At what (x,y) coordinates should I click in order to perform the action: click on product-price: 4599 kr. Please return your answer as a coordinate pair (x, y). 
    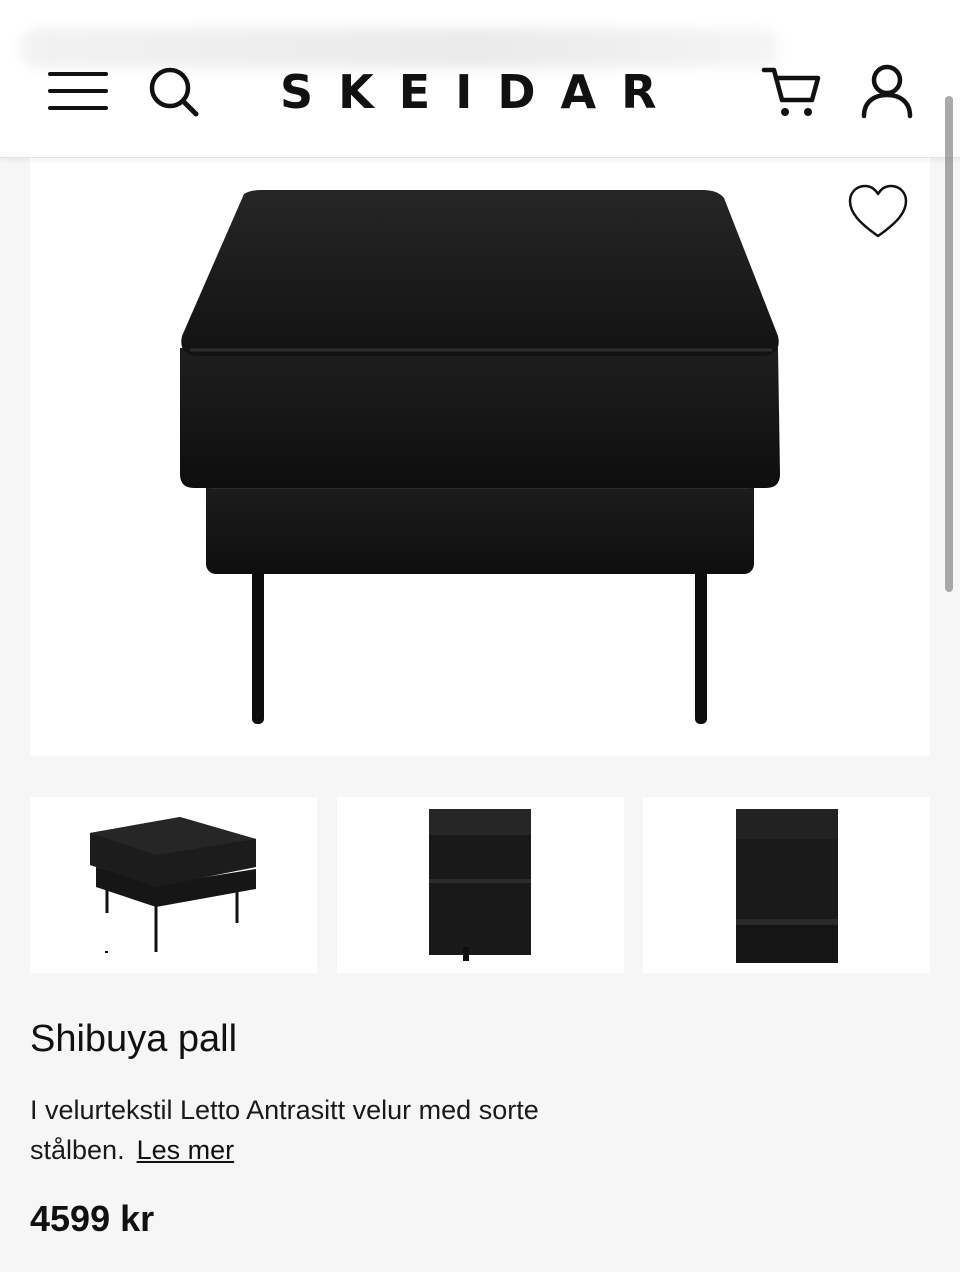
    Looking at the image, I should click on (92, 1218).